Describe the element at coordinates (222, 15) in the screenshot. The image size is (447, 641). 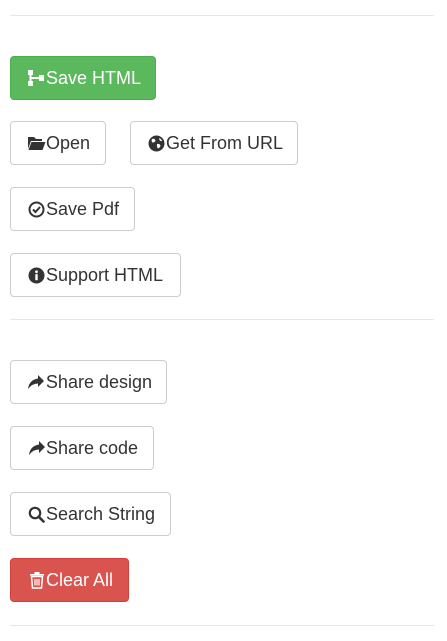
I see `top-divider` at that location.